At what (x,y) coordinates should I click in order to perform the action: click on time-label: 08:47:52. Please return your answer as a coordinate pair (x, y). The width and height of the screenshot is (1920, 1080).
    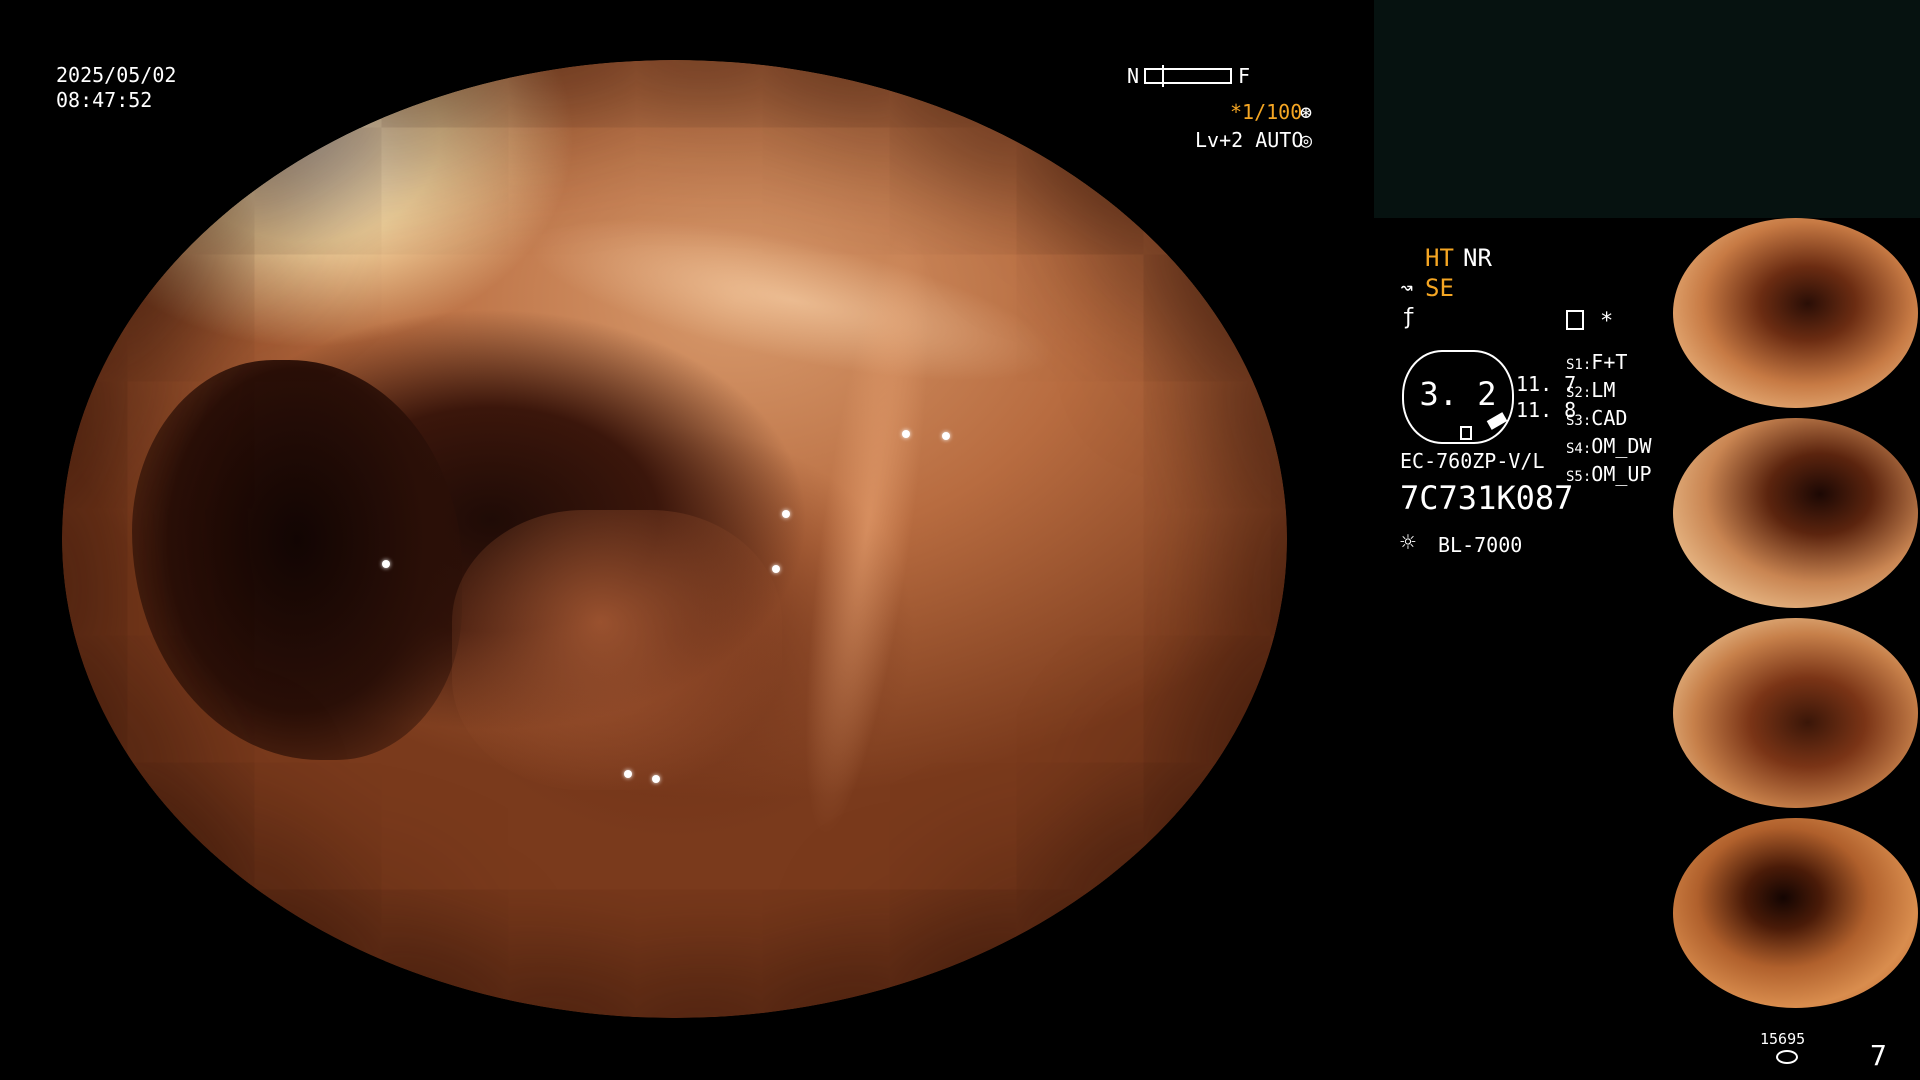
    Looking at the image, I should click on (104, 100).